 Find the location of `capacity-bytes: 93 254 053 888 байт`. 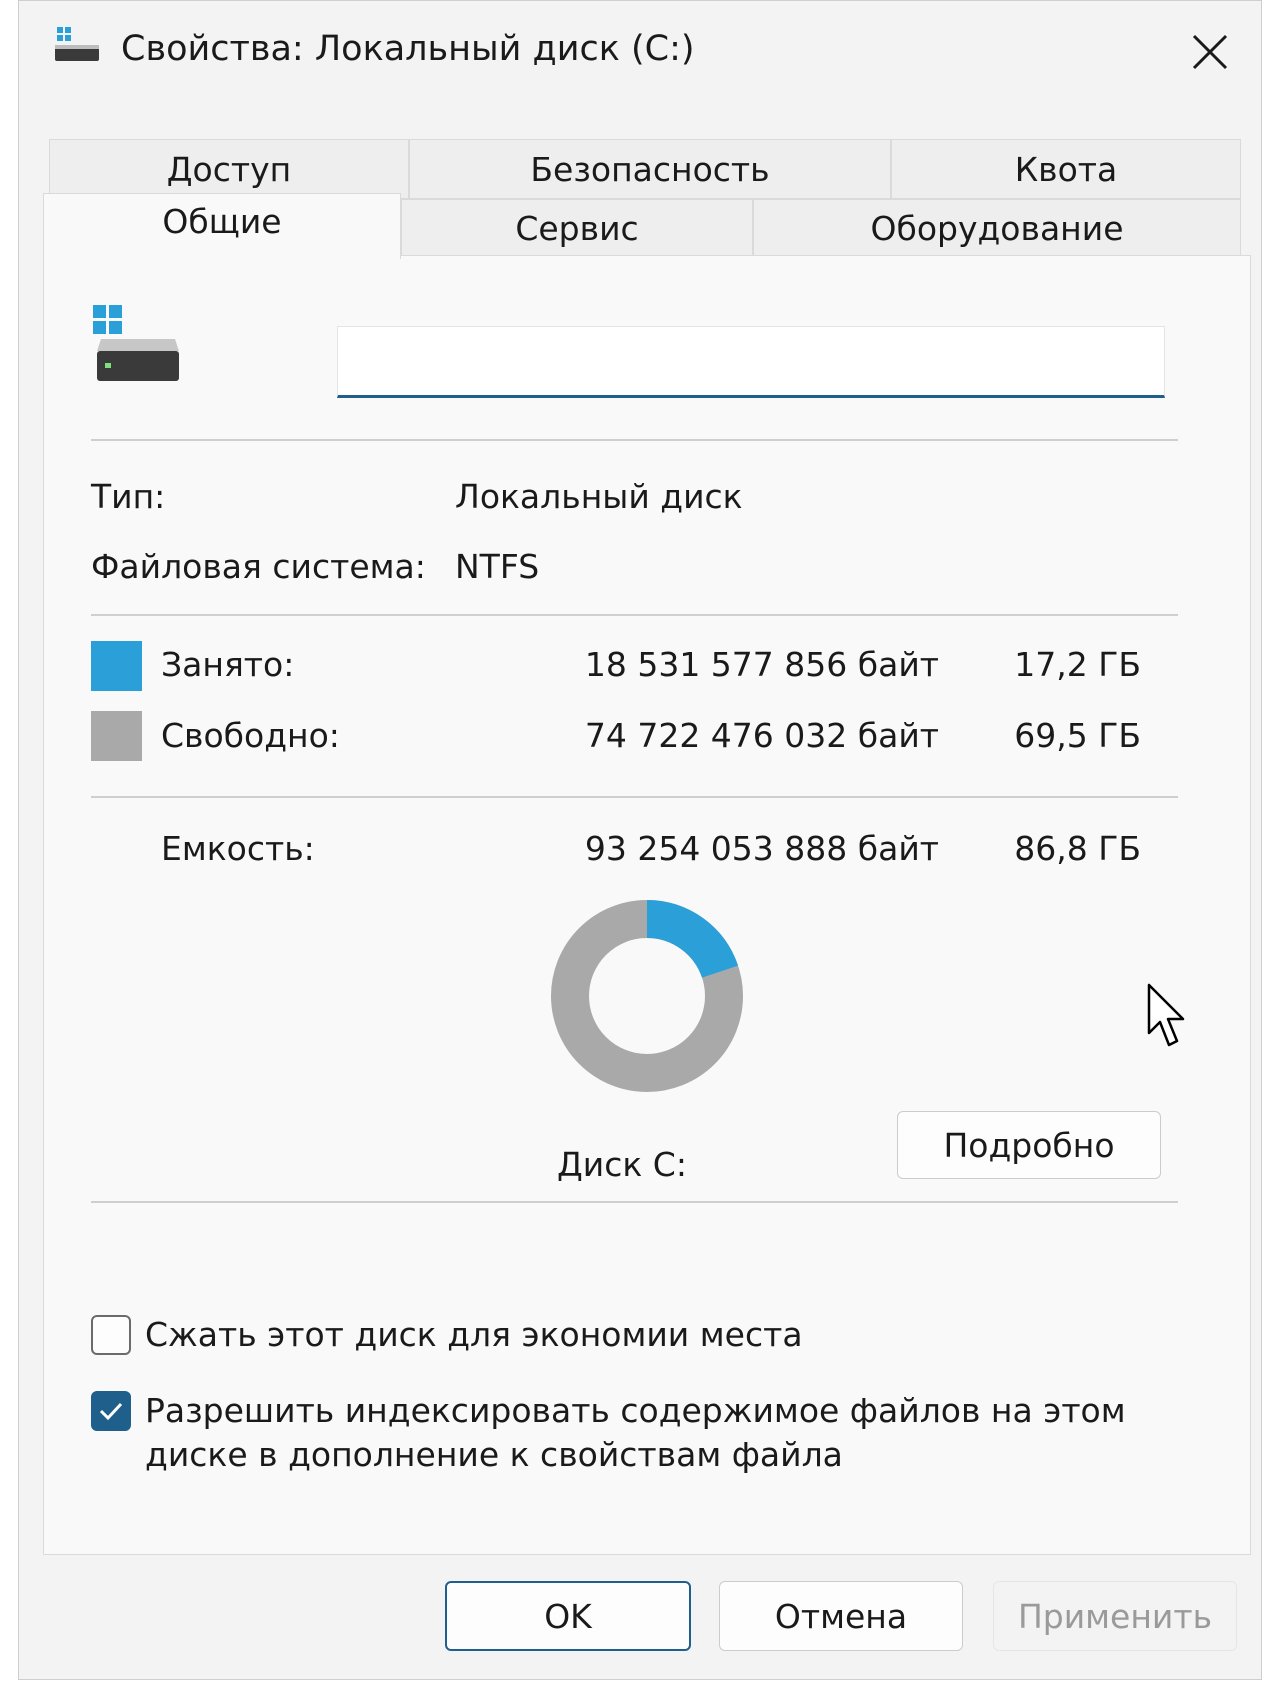

capacity-bytes: 93 254 053 888 байт is located at coordinates (761, 848).